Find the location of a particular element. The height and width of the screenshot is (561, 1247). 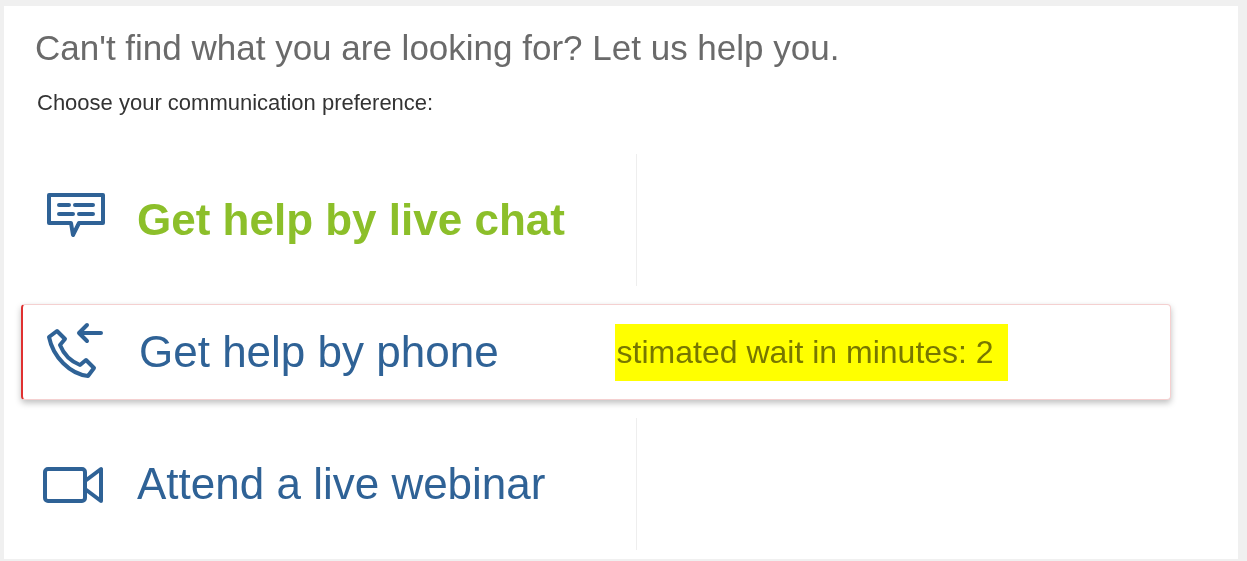

wait-time-text: stimated wait in minutes: 2 is located at coordinates (811, 352).